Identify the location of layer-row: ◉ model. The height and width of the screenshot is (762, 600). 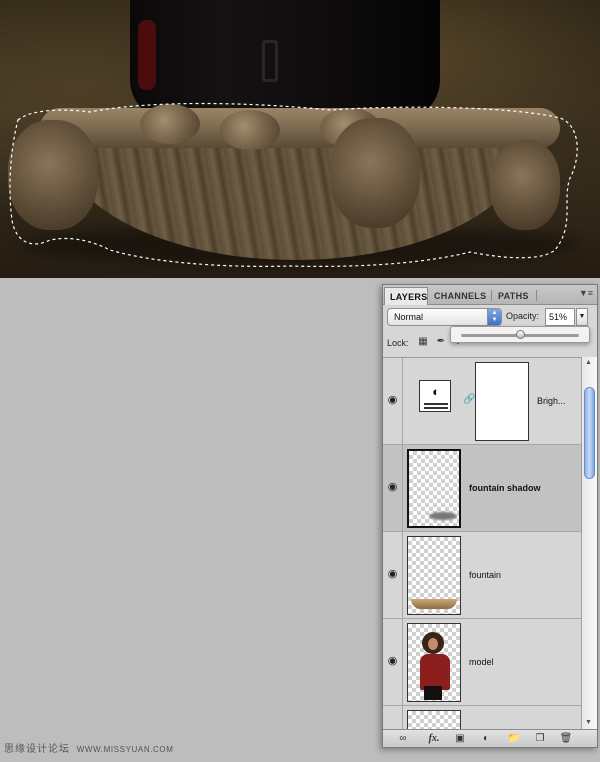
(482, 662).